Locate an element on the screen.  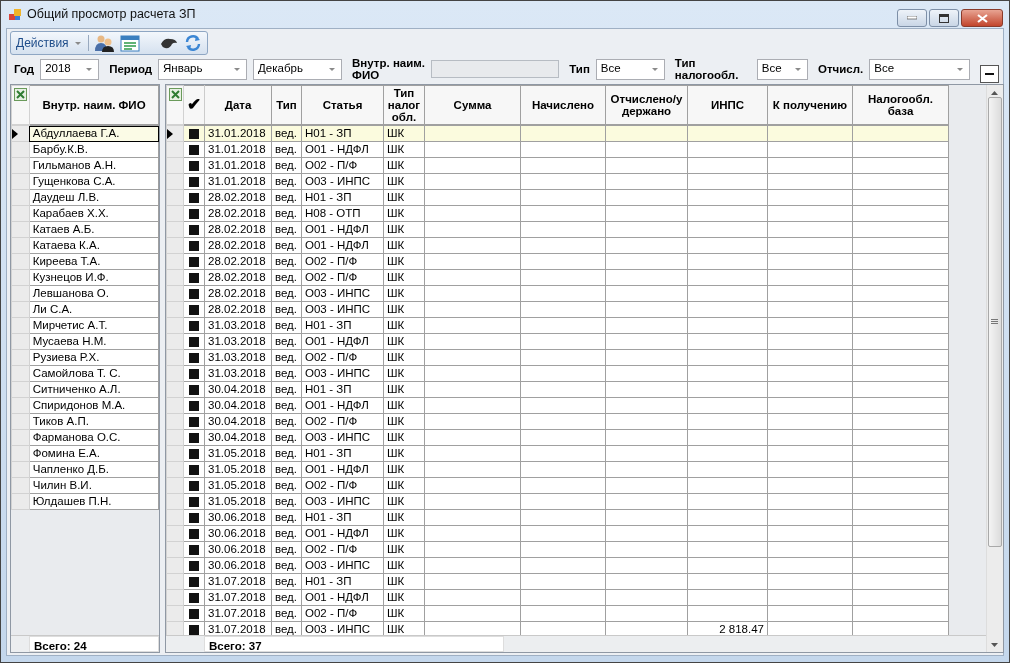
maximize-icon is located at coordinates (944, 18).